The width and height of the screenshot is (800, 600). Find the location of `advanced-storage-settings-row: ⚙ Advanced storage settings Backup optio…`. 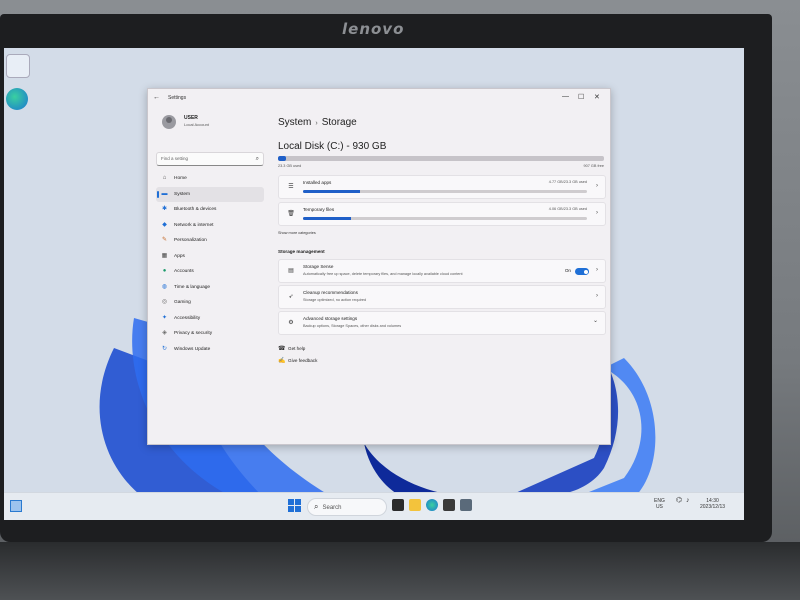

advanced-storage-settings-row: ⚙ Advanced storage settings Backup optio… is located at coordinates (442, 323).